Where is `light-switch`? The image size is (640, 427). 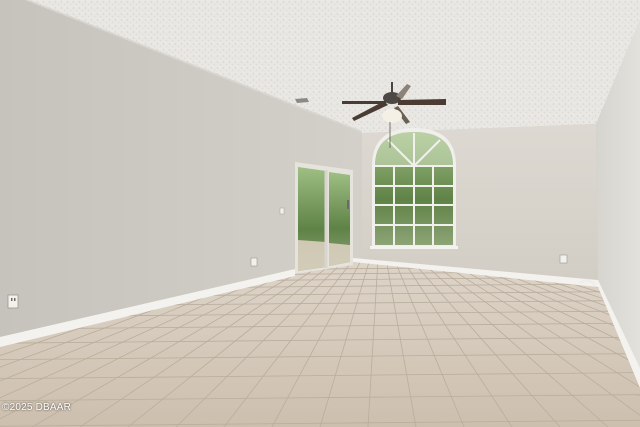
light-switch is located at coordinates (282, 211).